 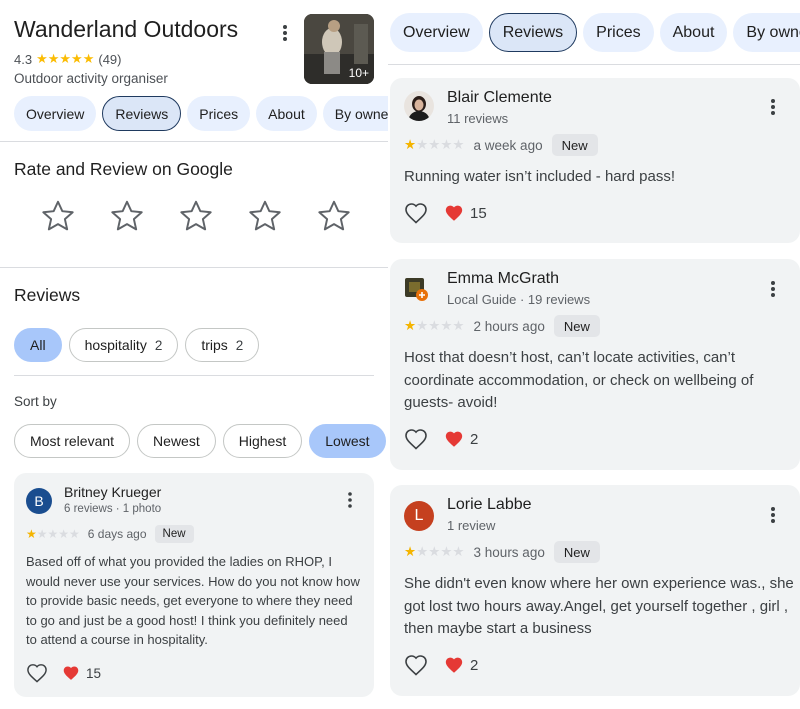 I want to click on reviewer-name: Emma McGrath, so click(x=503, y=279).